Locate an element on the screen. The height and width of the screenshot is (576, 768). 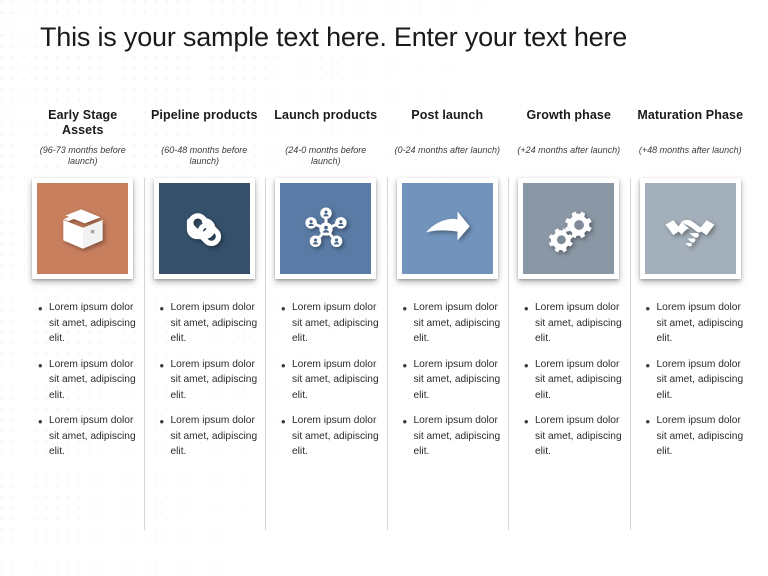
phase-timeframe: (96-73 months before launch) is located at coordinates (82, 155).